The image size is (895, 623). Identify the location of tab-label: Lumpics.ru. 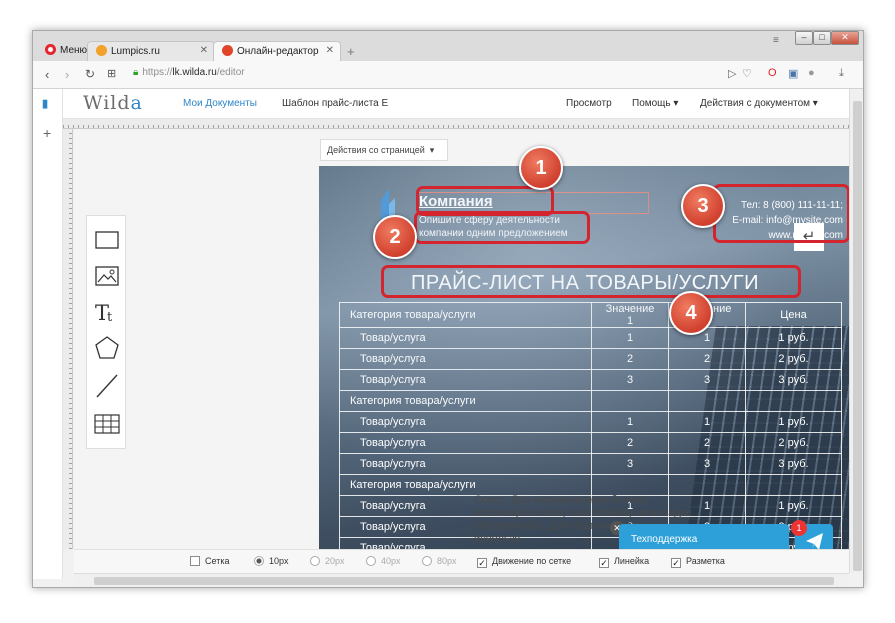
(135, 51).